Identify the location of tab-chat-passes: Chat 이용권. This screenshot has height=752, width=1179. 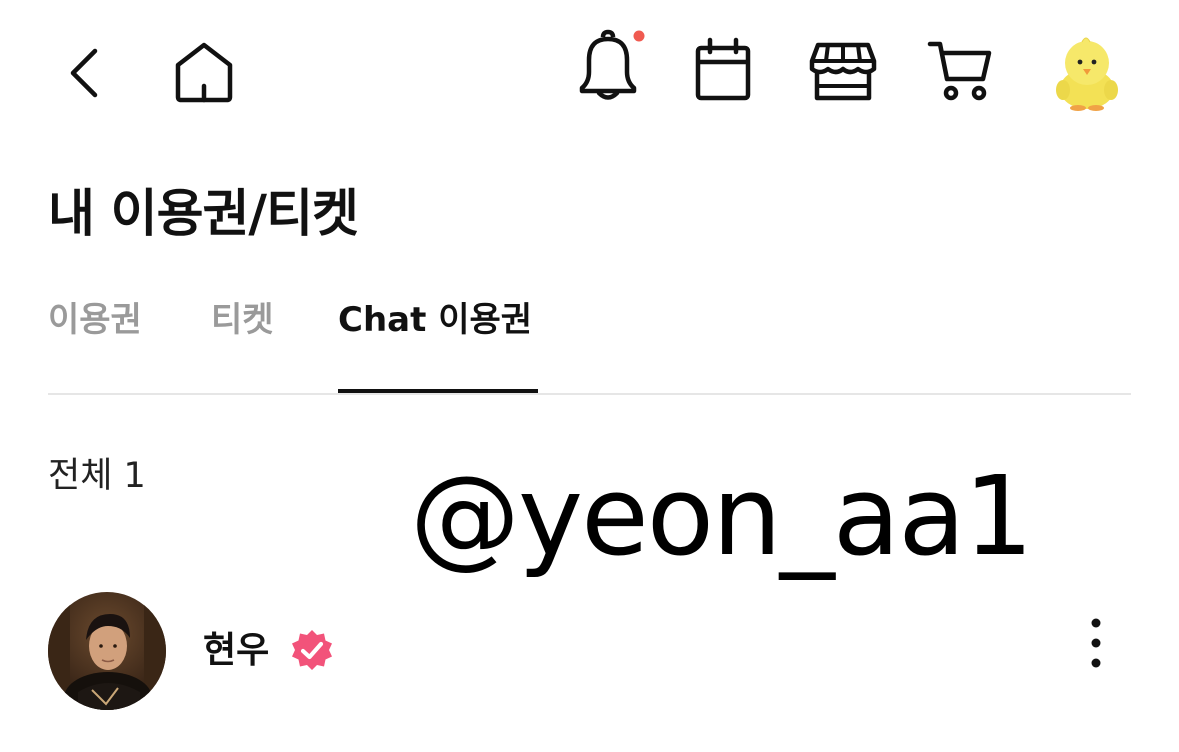
(438, 343).